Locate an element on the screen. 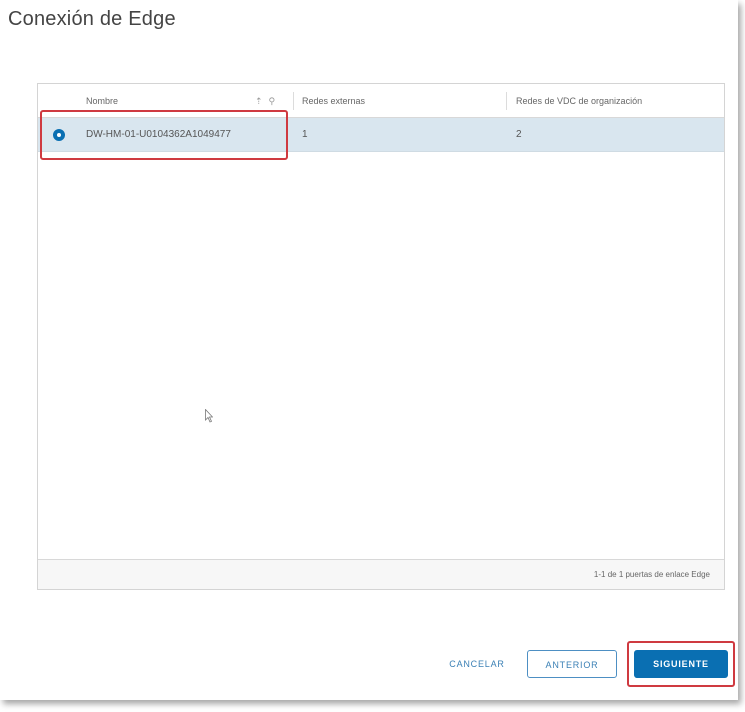 The width and height of the screenshot is (745, 712). previous-button: ANTERIOR is located at coordinates (572, 664).